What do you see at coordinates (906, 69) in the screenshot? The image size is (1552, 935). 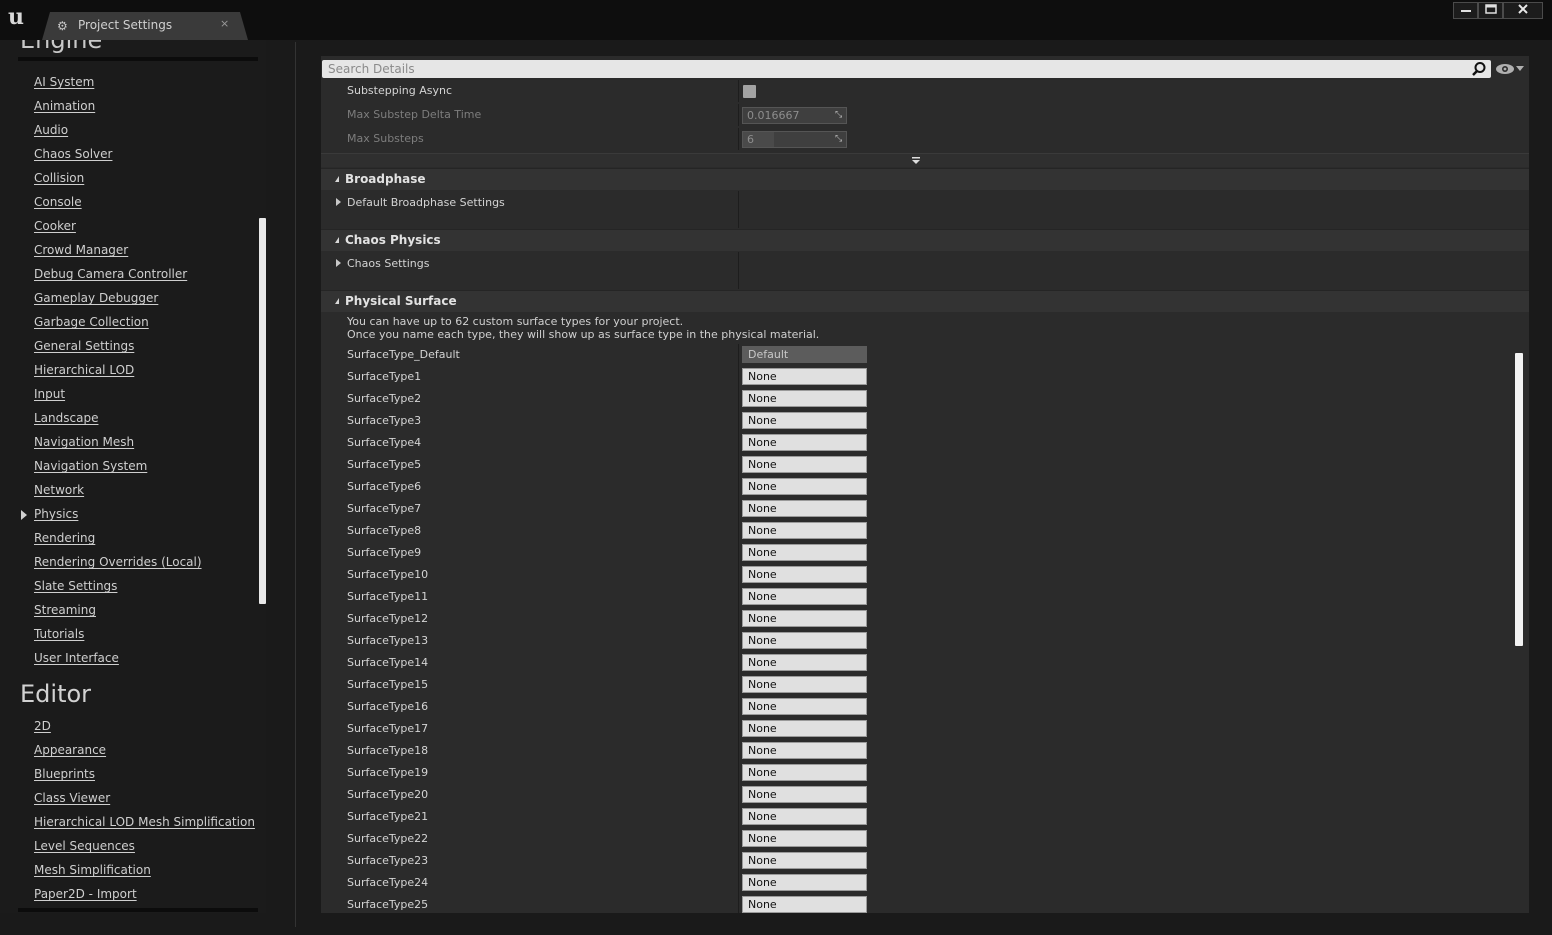 I see `search-details-input: Search Details` at bounding box center [906, 69].